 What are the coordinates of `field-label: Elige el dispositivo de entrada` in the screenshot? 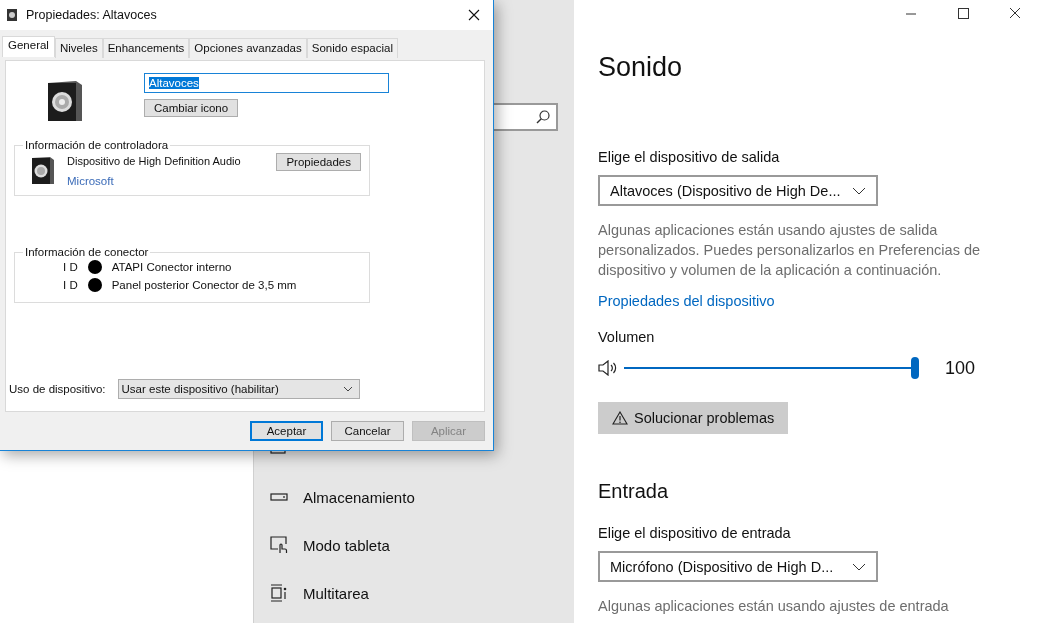 It's located at (695, 533).